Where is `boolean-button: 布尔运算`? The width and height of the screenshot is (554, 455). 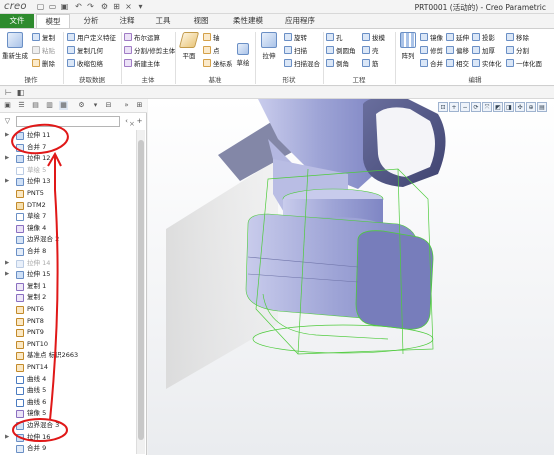
boolean-button: 布尔运算 is located at coordinates (142, 38).